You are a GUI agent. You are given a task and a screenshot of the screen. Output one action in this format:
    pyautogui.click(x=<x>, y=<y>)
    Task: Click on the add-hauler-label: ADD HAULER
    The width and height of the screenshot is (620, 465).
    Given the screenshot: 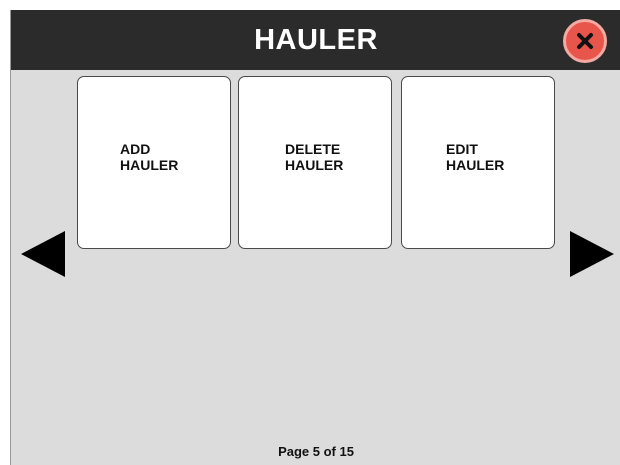 What is the action you would take?
    pyautogui.click(x=149, y=157)
    